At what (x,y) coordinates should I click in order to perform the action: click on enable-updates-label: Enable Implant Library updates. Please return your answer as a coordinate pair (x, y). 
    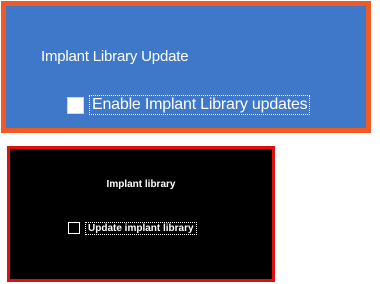
    Looking at the image, I should click on (199, 105).